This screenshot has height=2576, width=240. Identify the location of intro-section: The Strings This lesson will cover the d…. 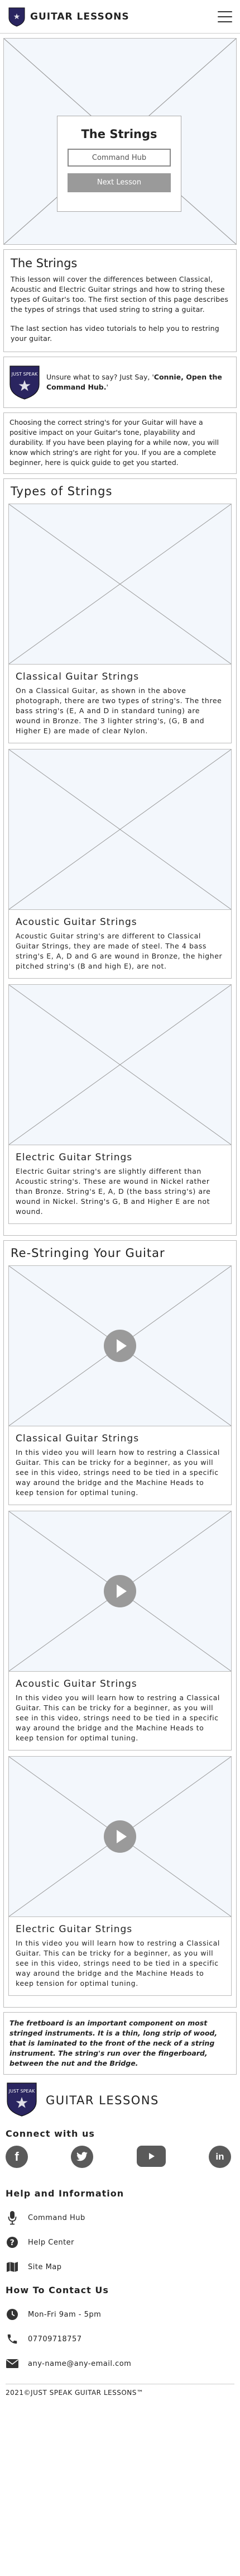
(120, 300).